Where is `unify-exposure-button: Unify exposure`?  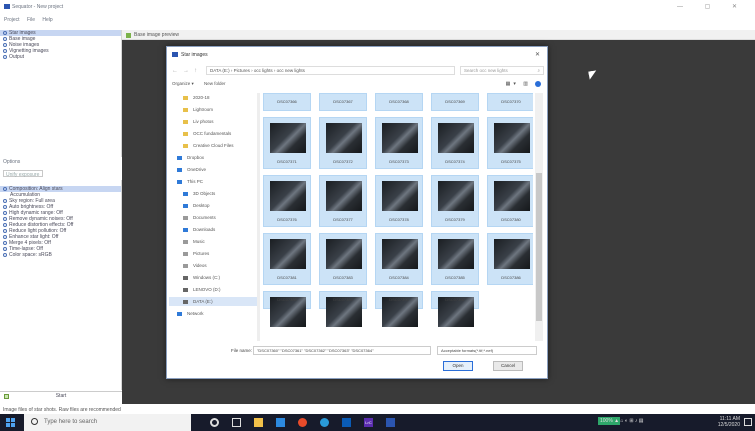
unify-exposure-button: Unify exposure is located at coordinates (23, 174).